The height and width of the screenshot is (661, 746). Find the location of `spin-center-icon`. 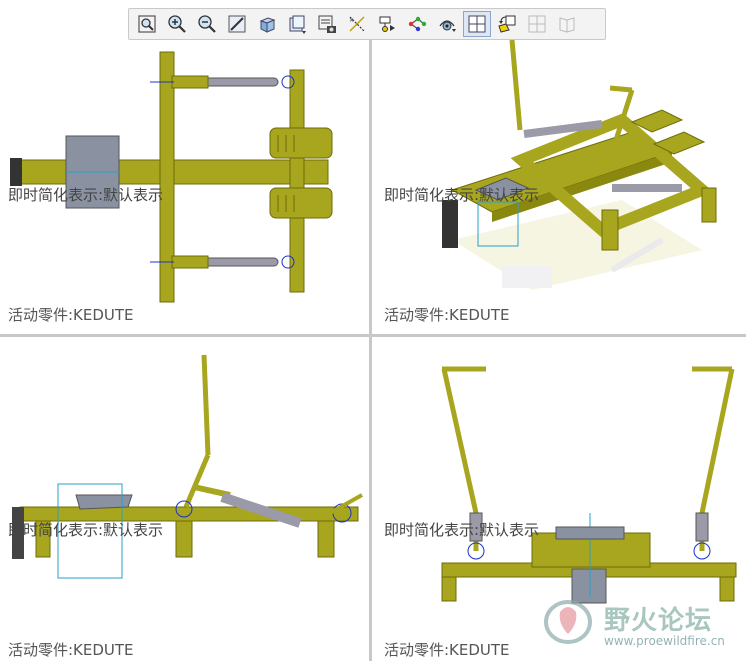

spin-center-icon is located at coordinates (387, 24).